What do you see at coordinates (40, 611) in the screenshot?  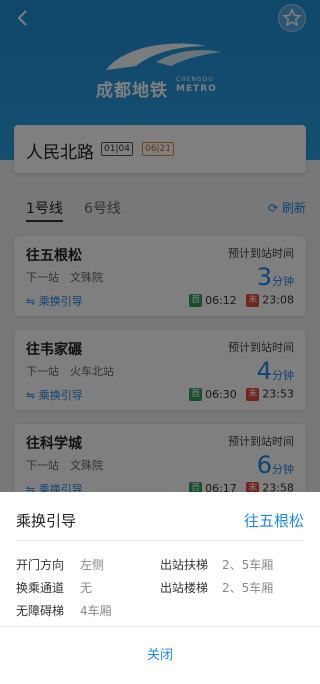 I see `info-label: 无障碍梯` at bounding box center [40, 611].